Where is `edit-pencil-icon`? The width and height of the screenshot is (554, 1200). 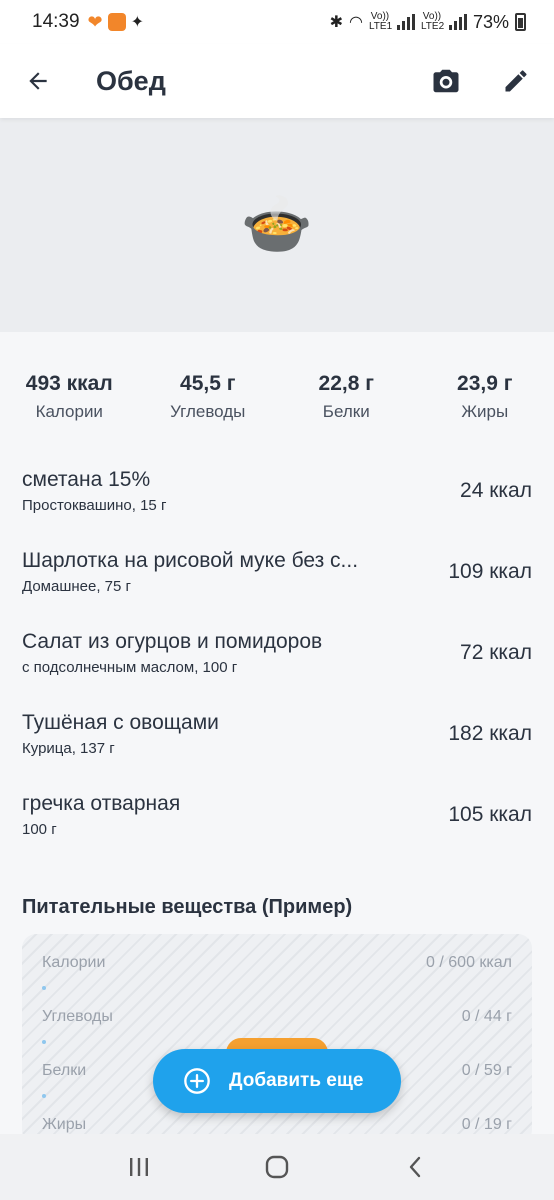
edit-pencil-icon is located at coordinates (516, 81).